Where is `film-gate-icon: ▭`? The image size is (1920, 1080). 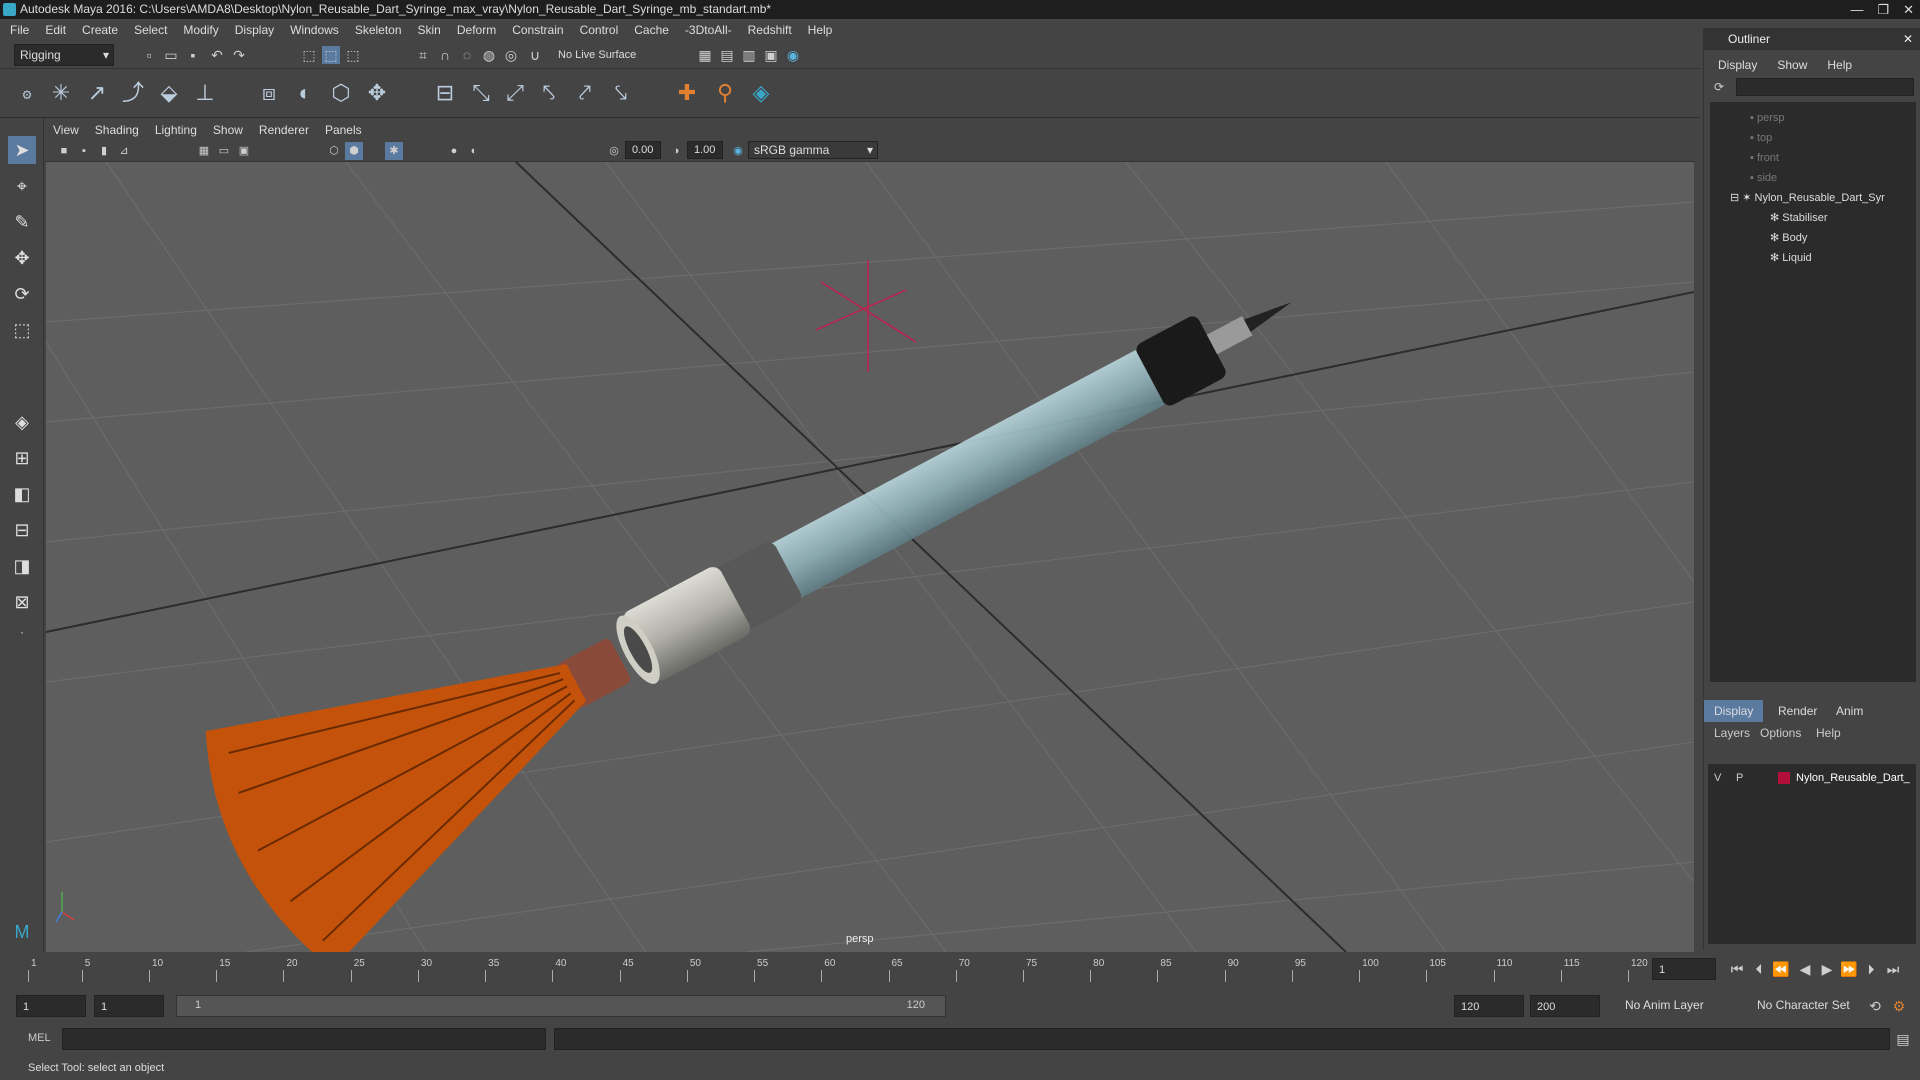
film-gate-icon: ▭ is located at coordinates (224, 151).